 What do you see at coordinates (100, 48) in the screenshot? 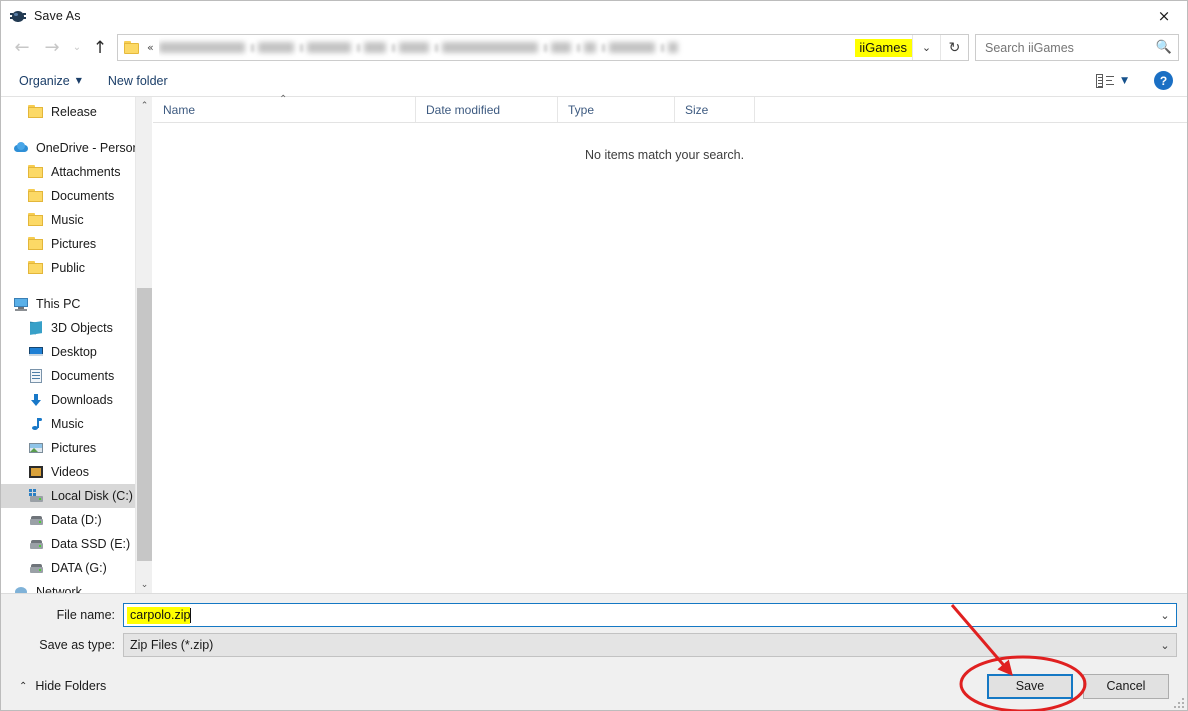
I see `up-one-level-button: ↑` at bounding box center [100, 48].